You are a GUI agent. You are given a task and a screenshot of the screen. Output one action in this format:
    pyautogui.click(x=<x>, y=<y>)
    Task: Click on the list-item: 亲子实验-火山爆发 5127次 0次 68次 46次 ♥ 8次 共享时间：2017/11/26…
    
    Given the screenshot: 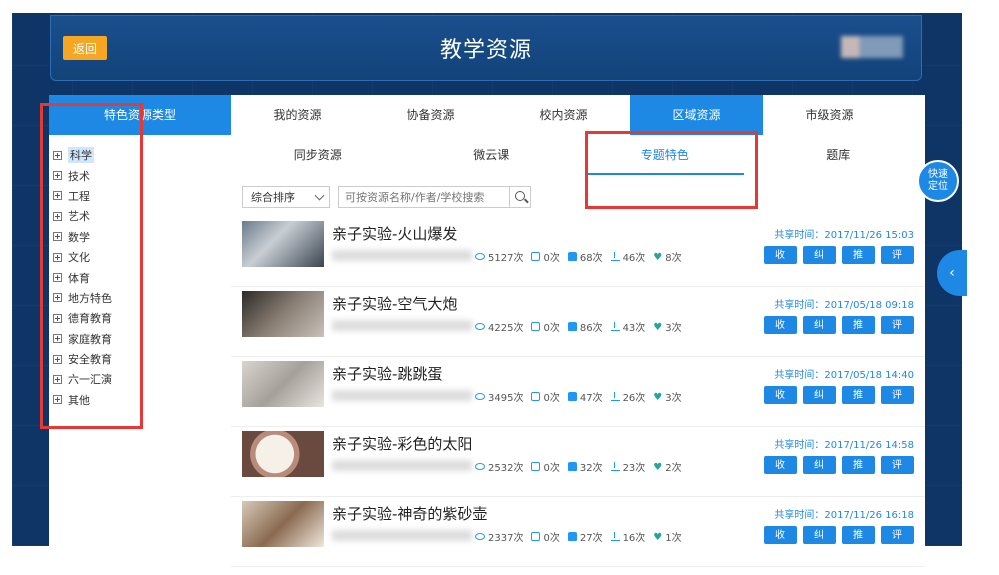 What is the action you would take?
    pyautogui.click(x=578, y=252)
    